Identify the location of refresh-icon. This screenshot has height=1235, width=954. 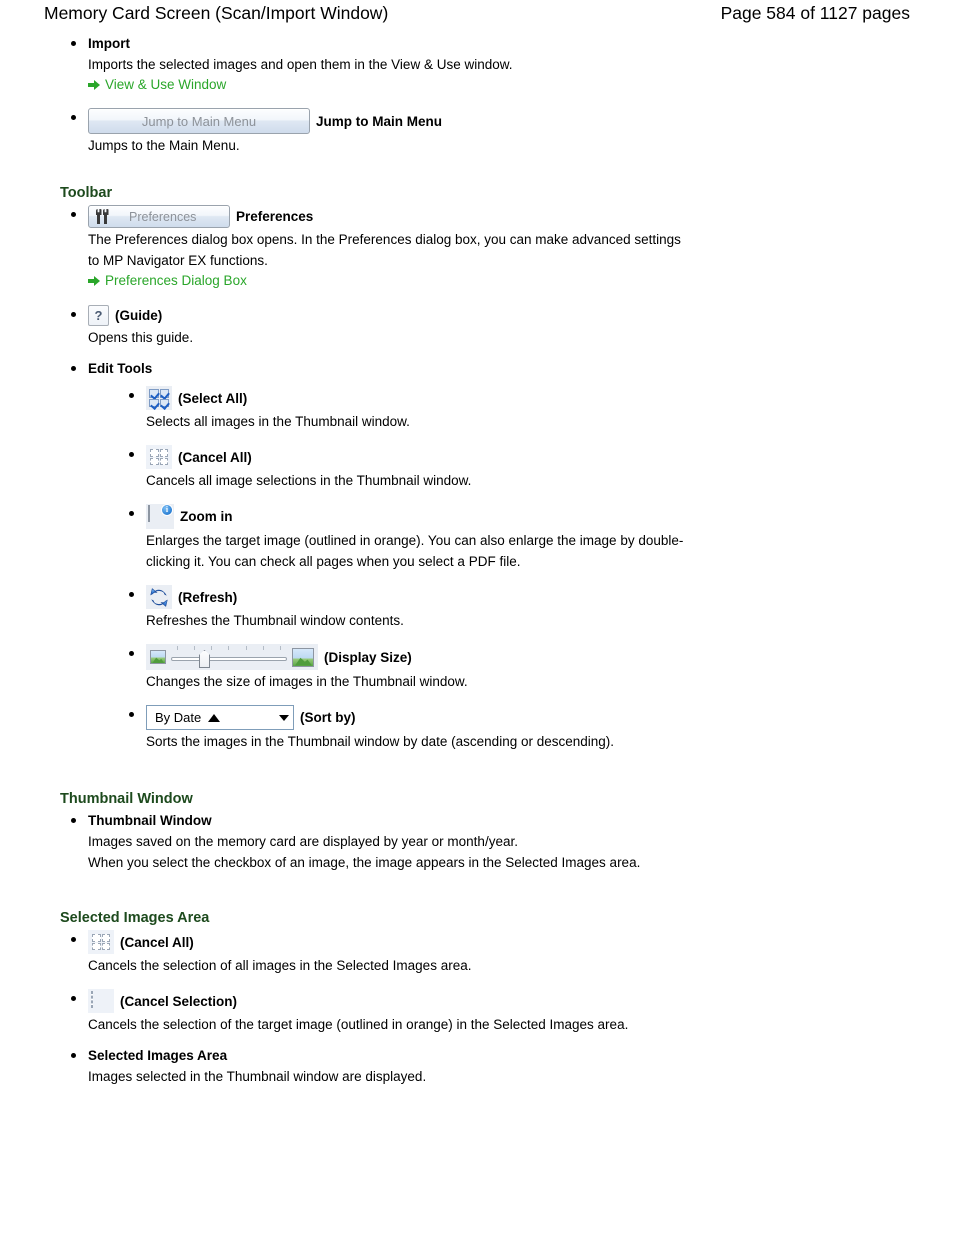
(159, 597).